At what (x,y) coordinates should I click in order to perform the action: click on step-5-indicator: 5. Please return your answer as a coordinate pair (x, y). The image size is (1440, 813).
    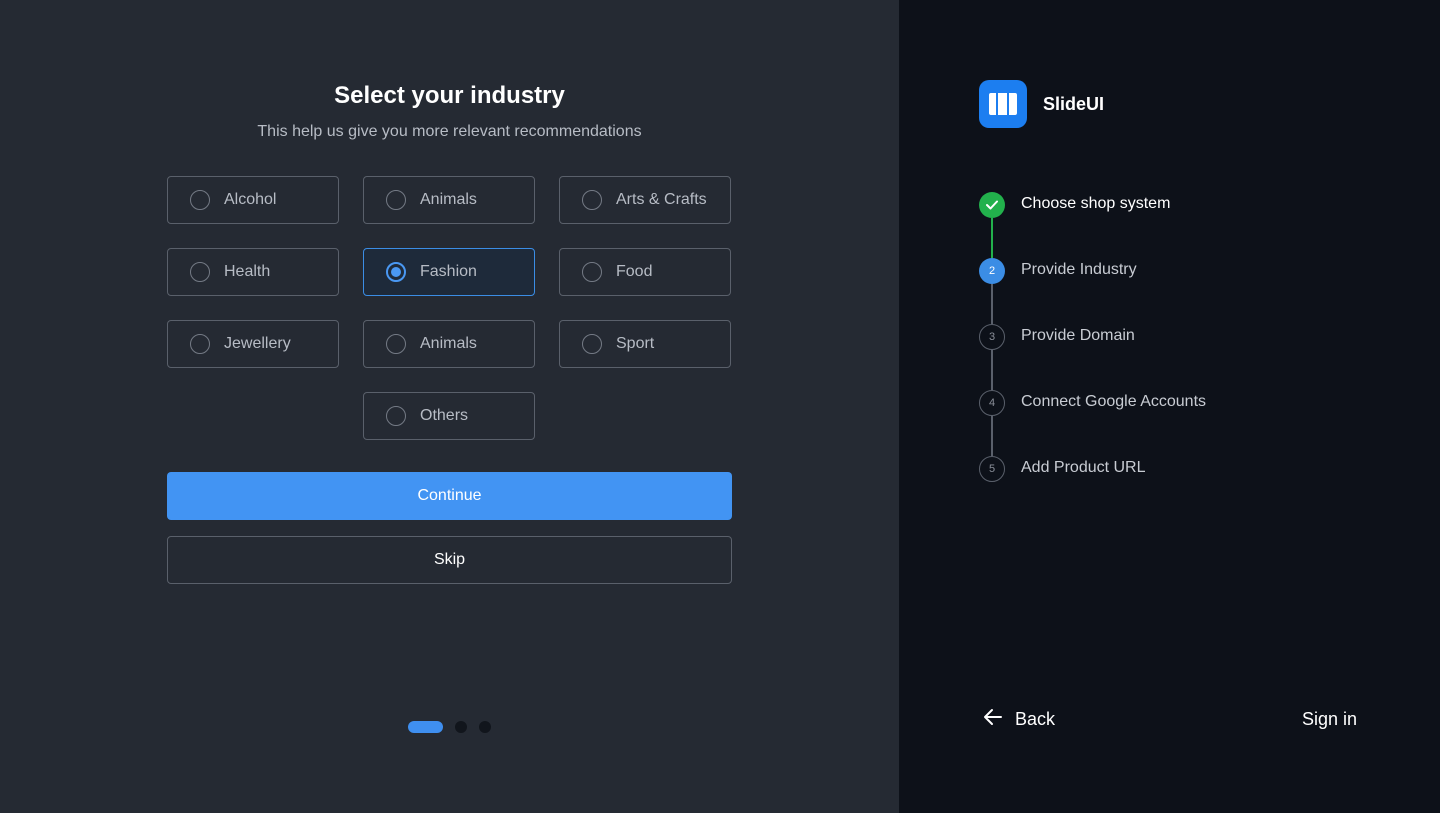
    Looking at the image, I should click on (992, 469).